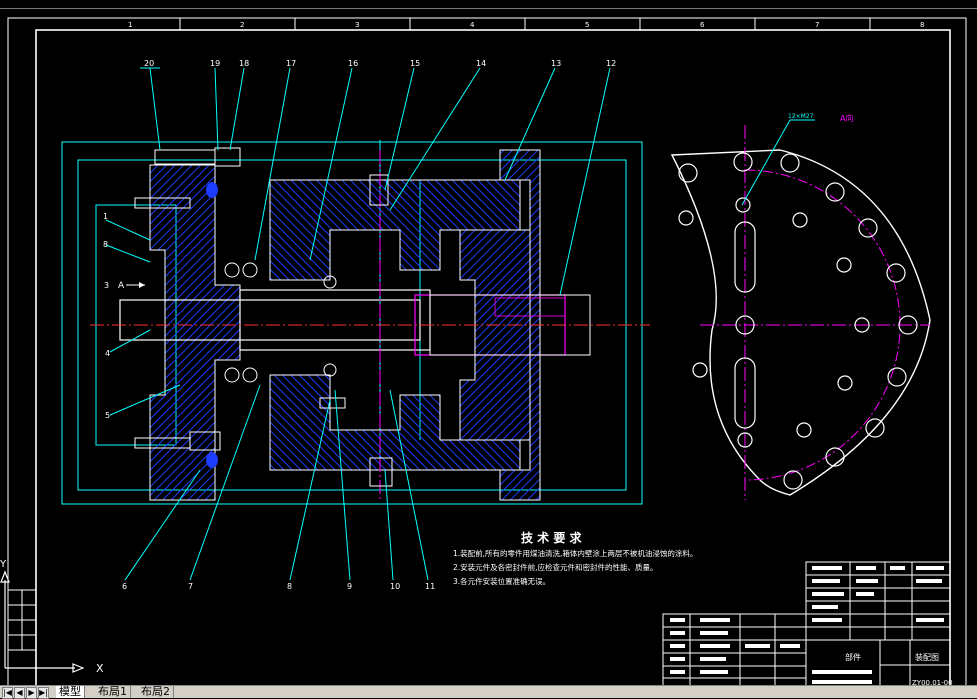 Image resolution: width=977 pixels, height=699 pixels. I want to click on part-numbers-top: 20 19 18 17 16 15 14 13 12, so click(378, 64).